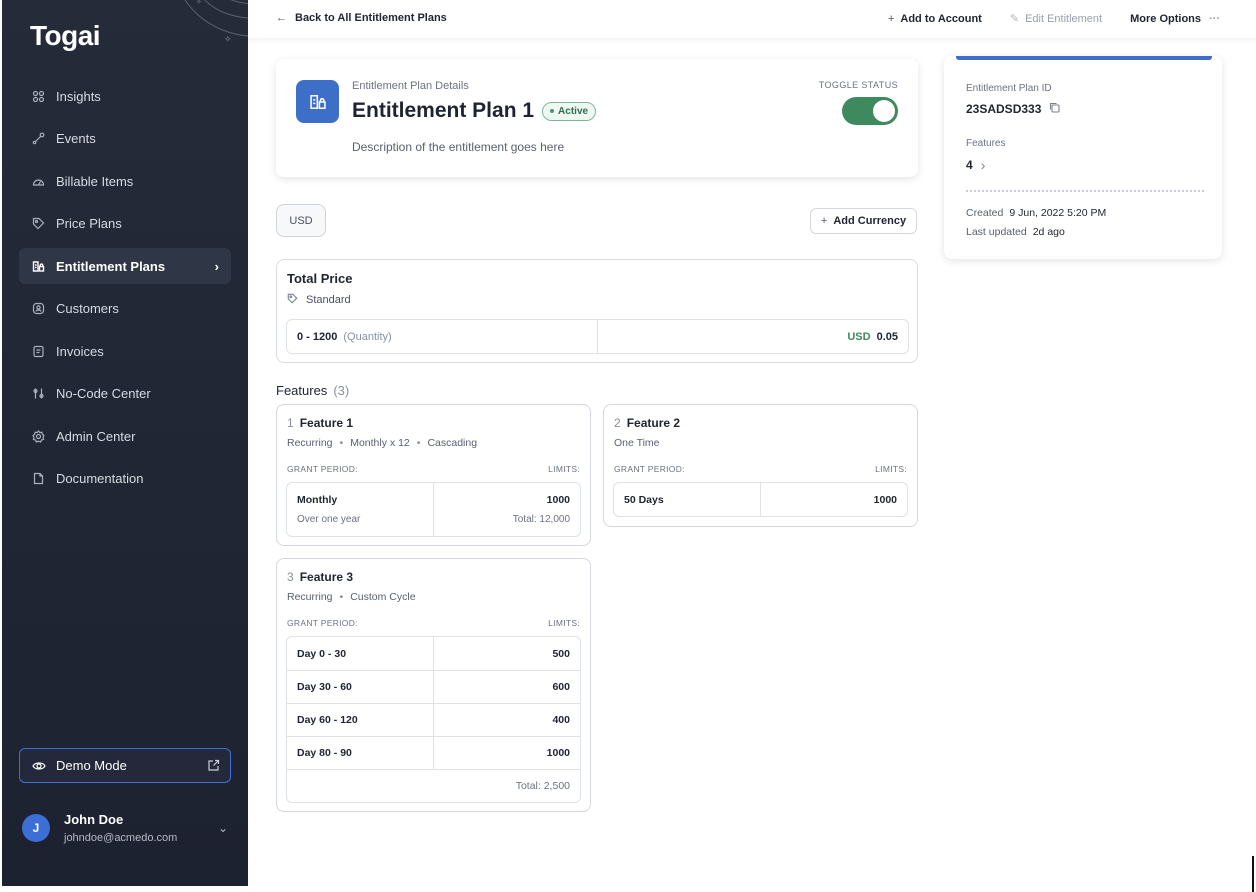 This screenshot has width=1256, height=892. Describe the element at coordinates (36, 828) in the screenshot. I see `avatar: J` at that location.